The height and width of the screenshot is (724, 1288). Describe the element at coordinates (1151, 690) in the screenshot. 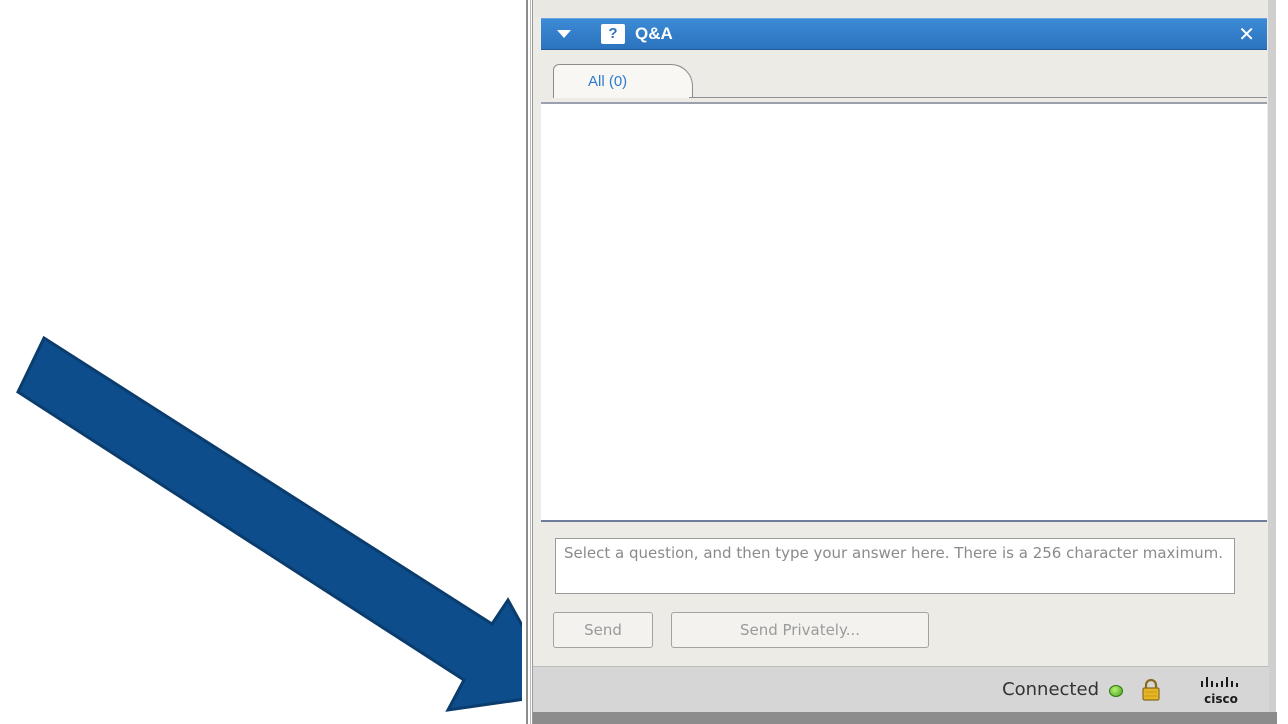

I see `lock-icon` at that location.